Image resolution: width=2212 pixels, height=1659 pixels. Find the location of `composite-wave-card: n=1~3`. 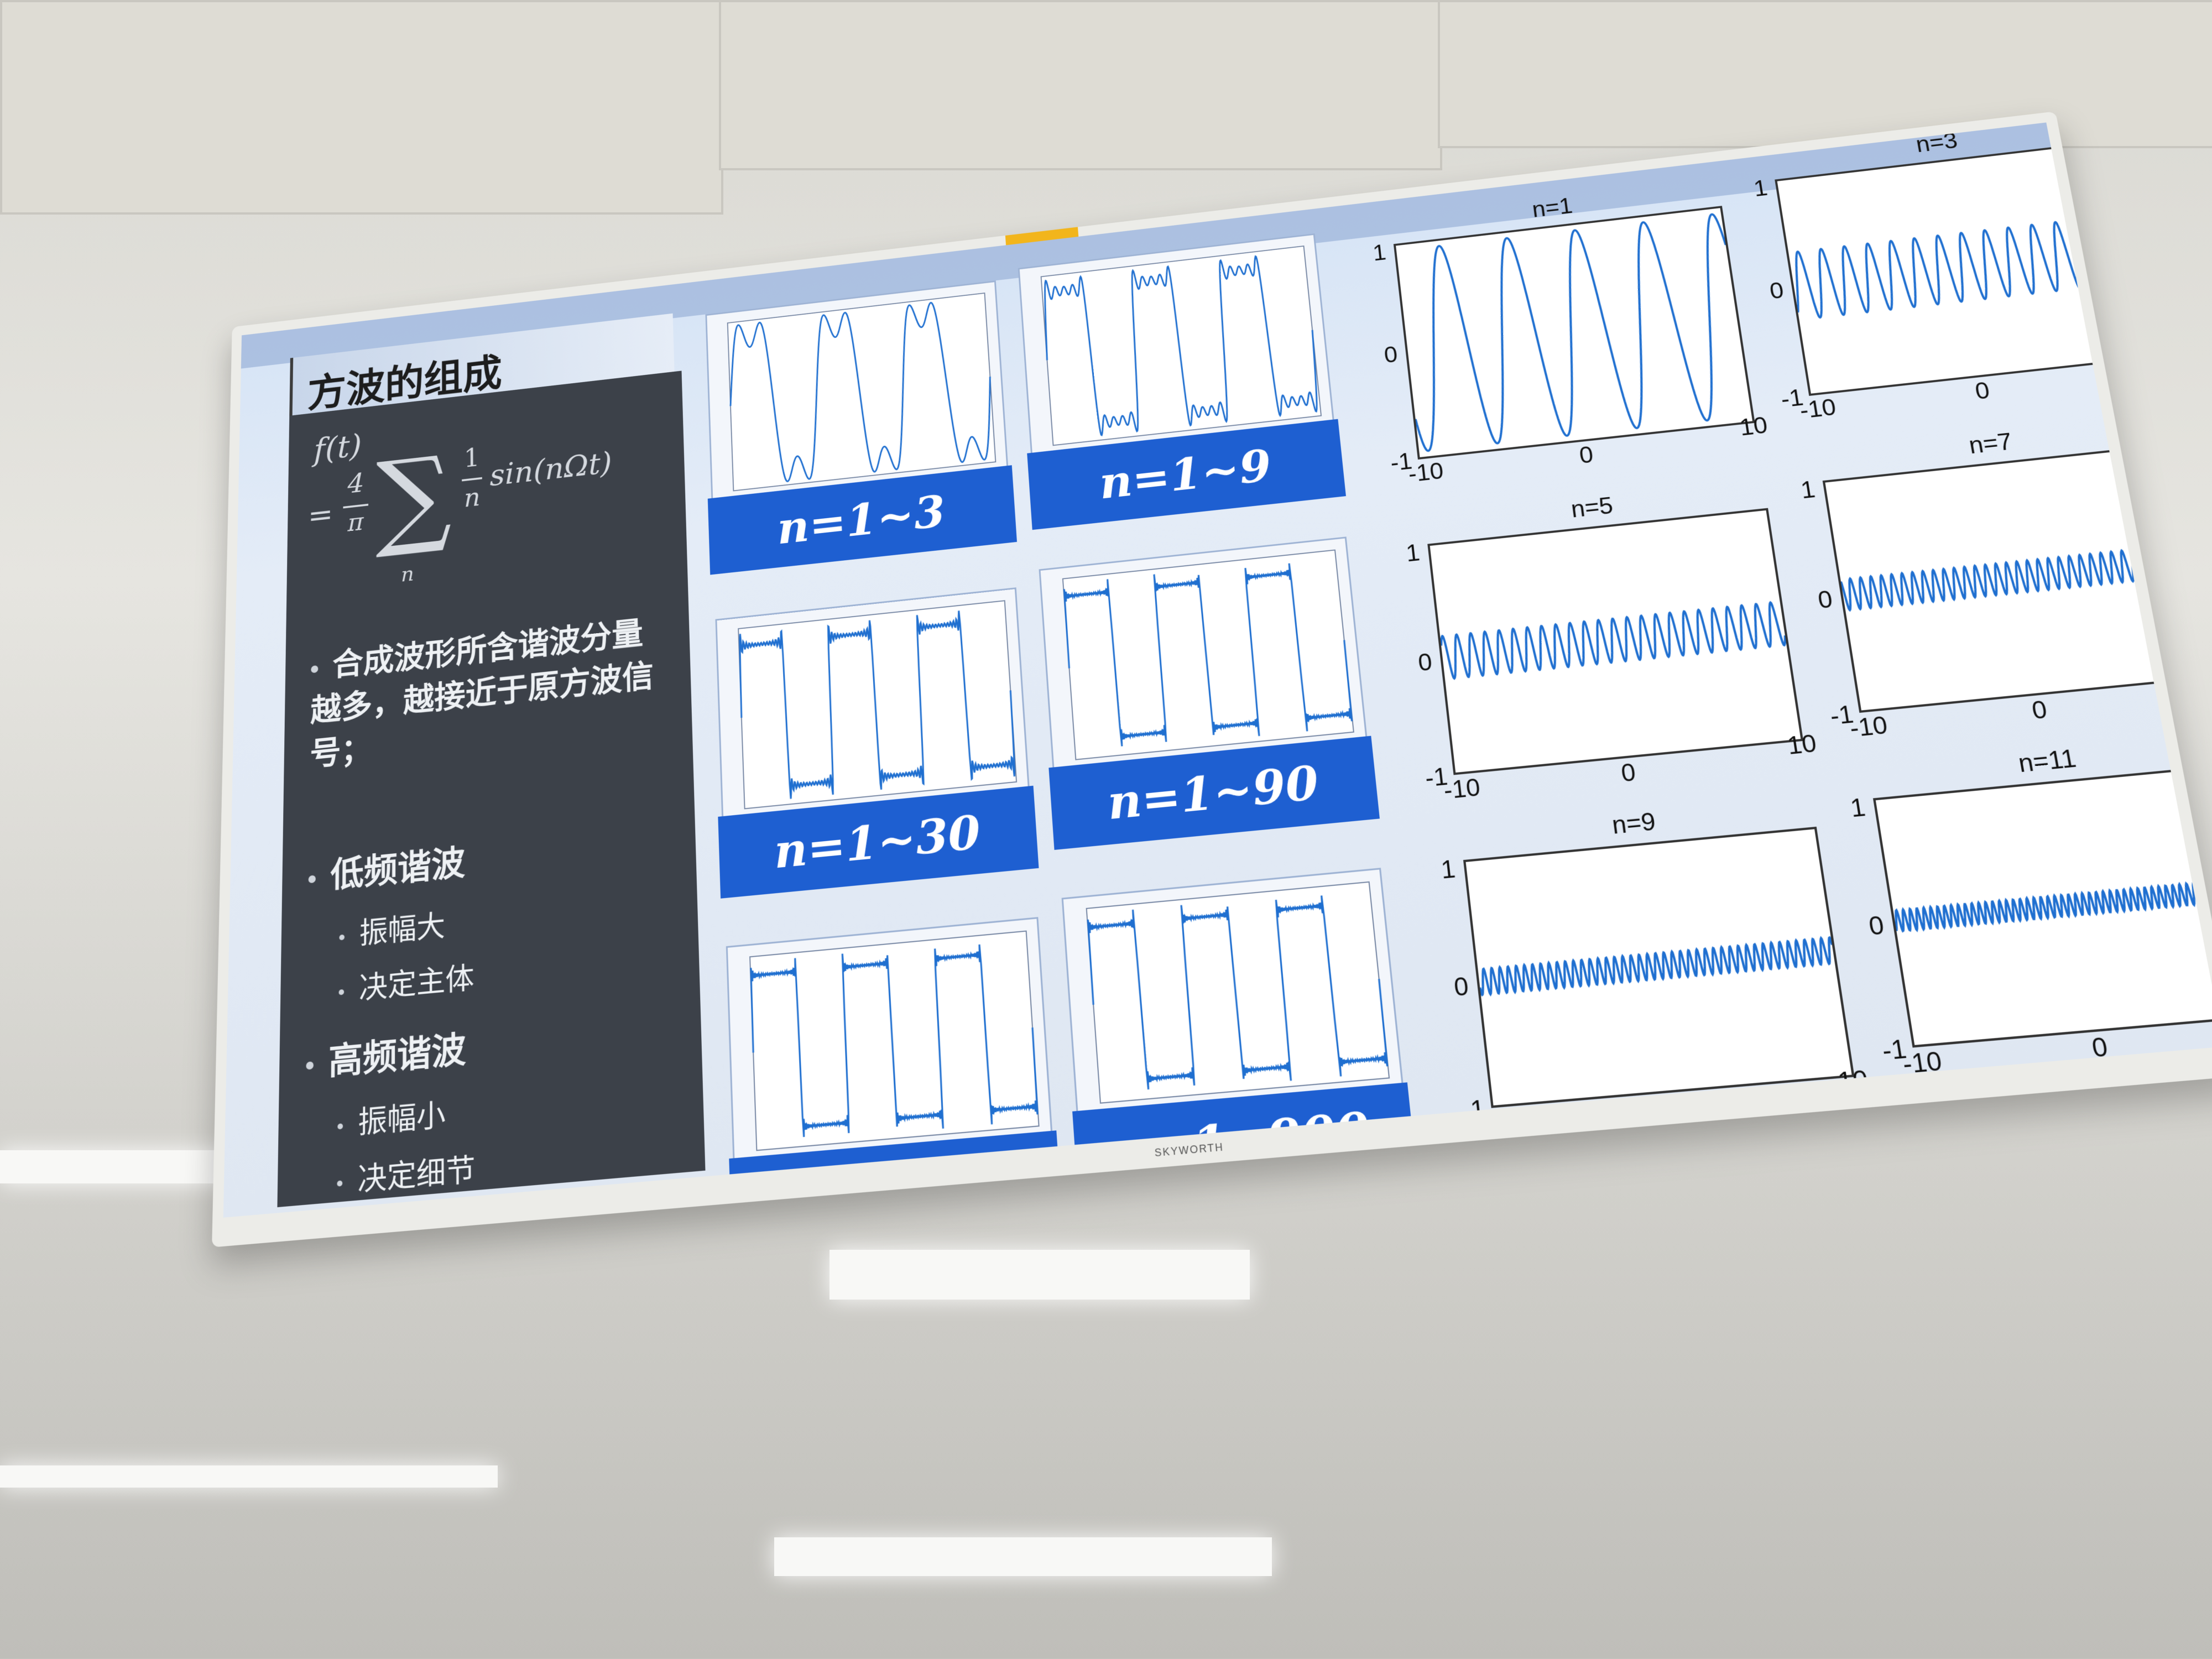

composite-wave-card: n=1~3 is located at coordinates (859, 423).